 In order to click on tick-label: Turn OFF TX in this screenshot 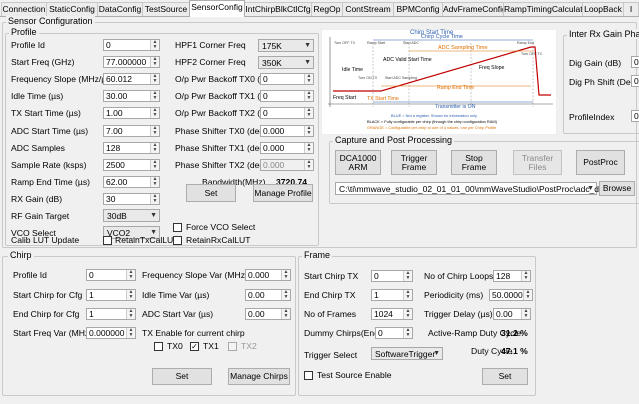, I will do `click(532, 54)`.